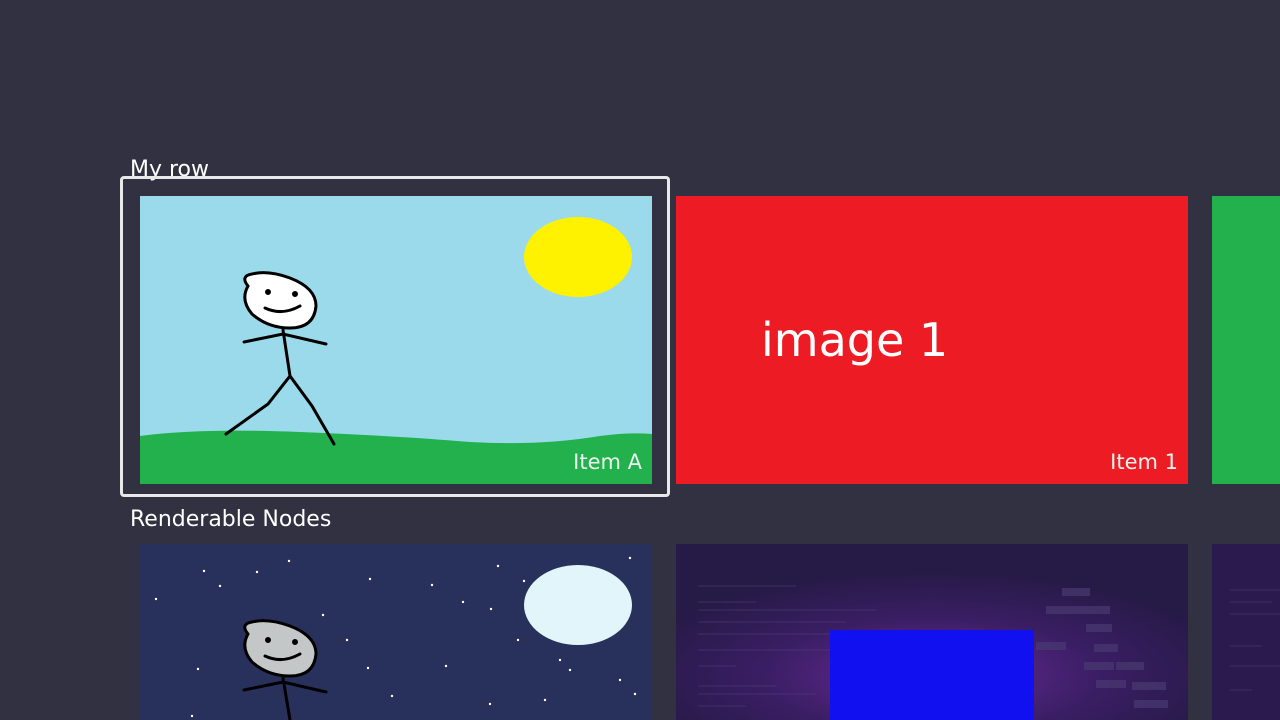 The height and width of the screenshot is (720, 1280). I want to click on item-label: Item A, so click(607, 462).